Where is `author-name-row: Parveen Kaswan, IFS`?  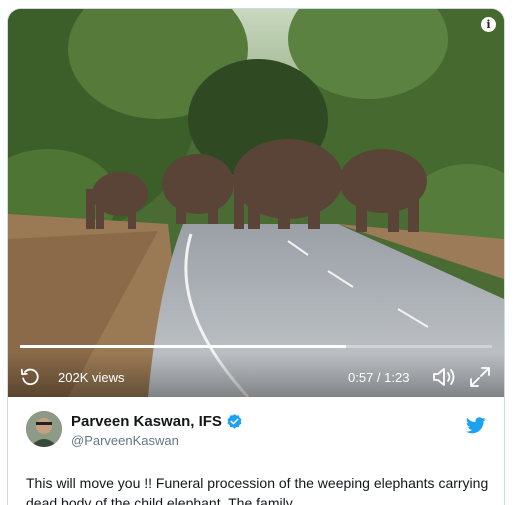
author-name-row: Parveen Kaswan, IFS is located at coordinates (157, 421).